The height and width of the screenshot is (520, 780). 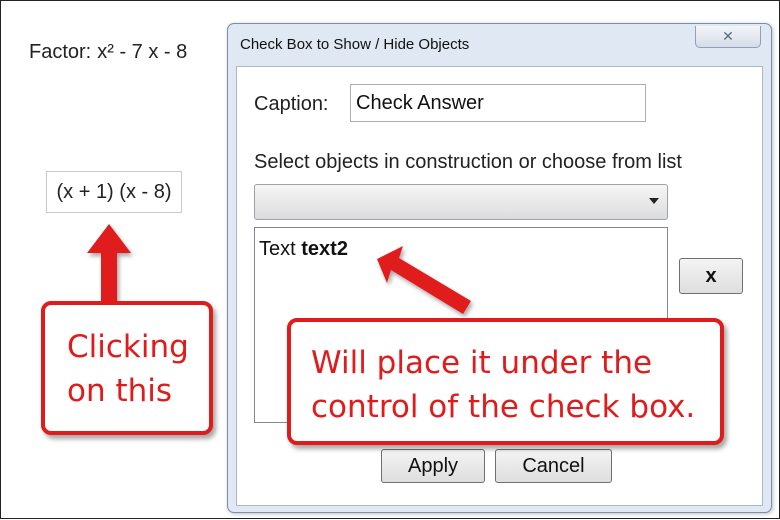 I want to click on callout-left-line2: on this, so click(x=120, y=391).